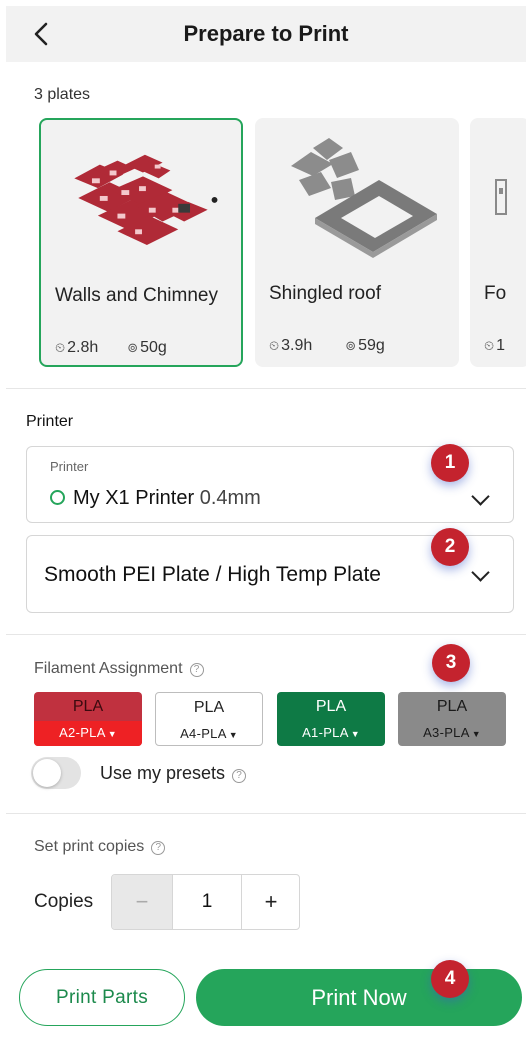  I want to click on print-parts-button: Print Parts, so click(102, 997).